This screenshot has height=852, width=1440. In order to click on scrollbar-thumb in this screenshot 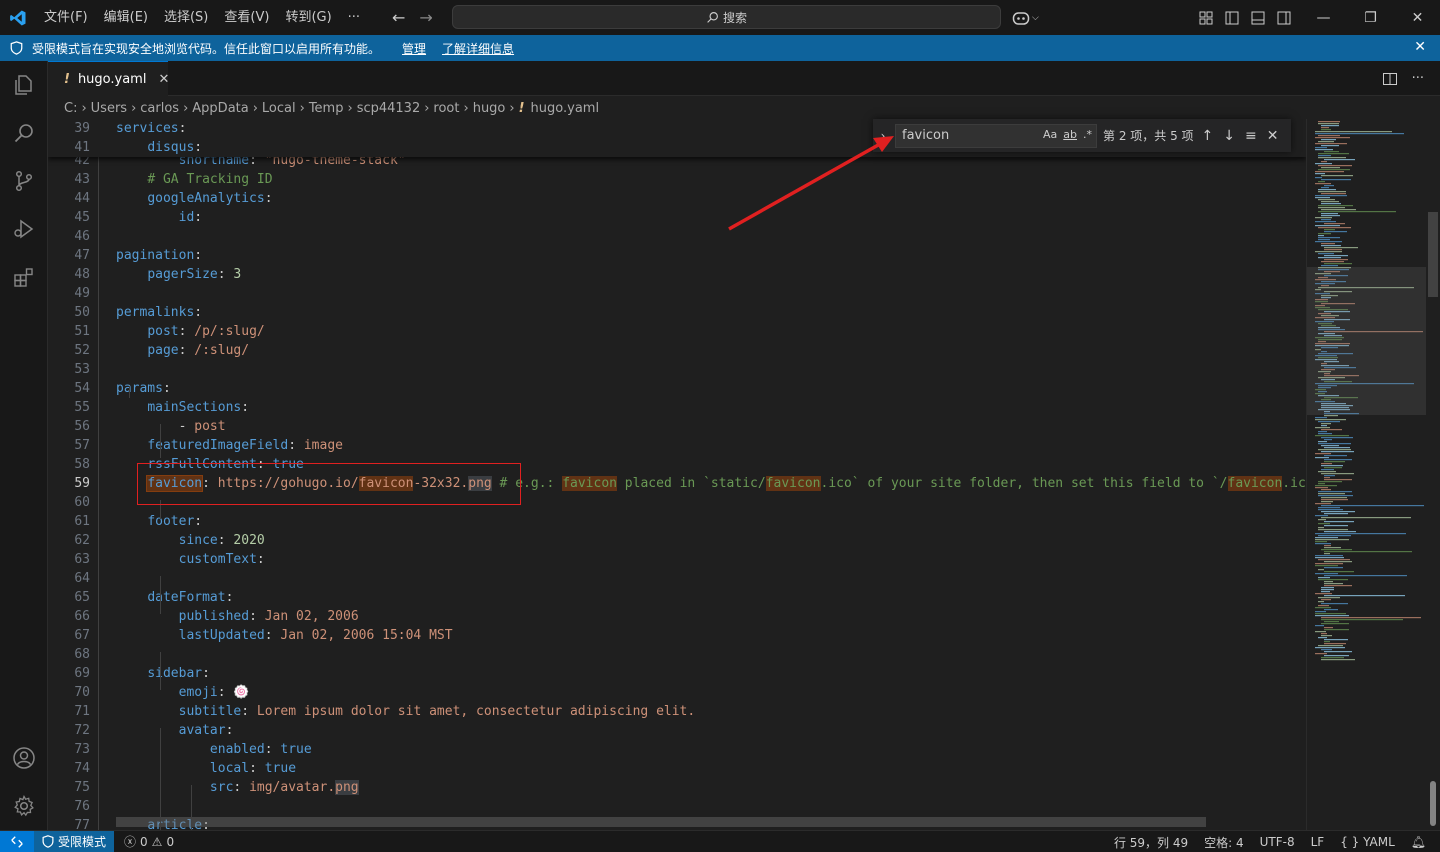, I will do `click(1433, 254)`.